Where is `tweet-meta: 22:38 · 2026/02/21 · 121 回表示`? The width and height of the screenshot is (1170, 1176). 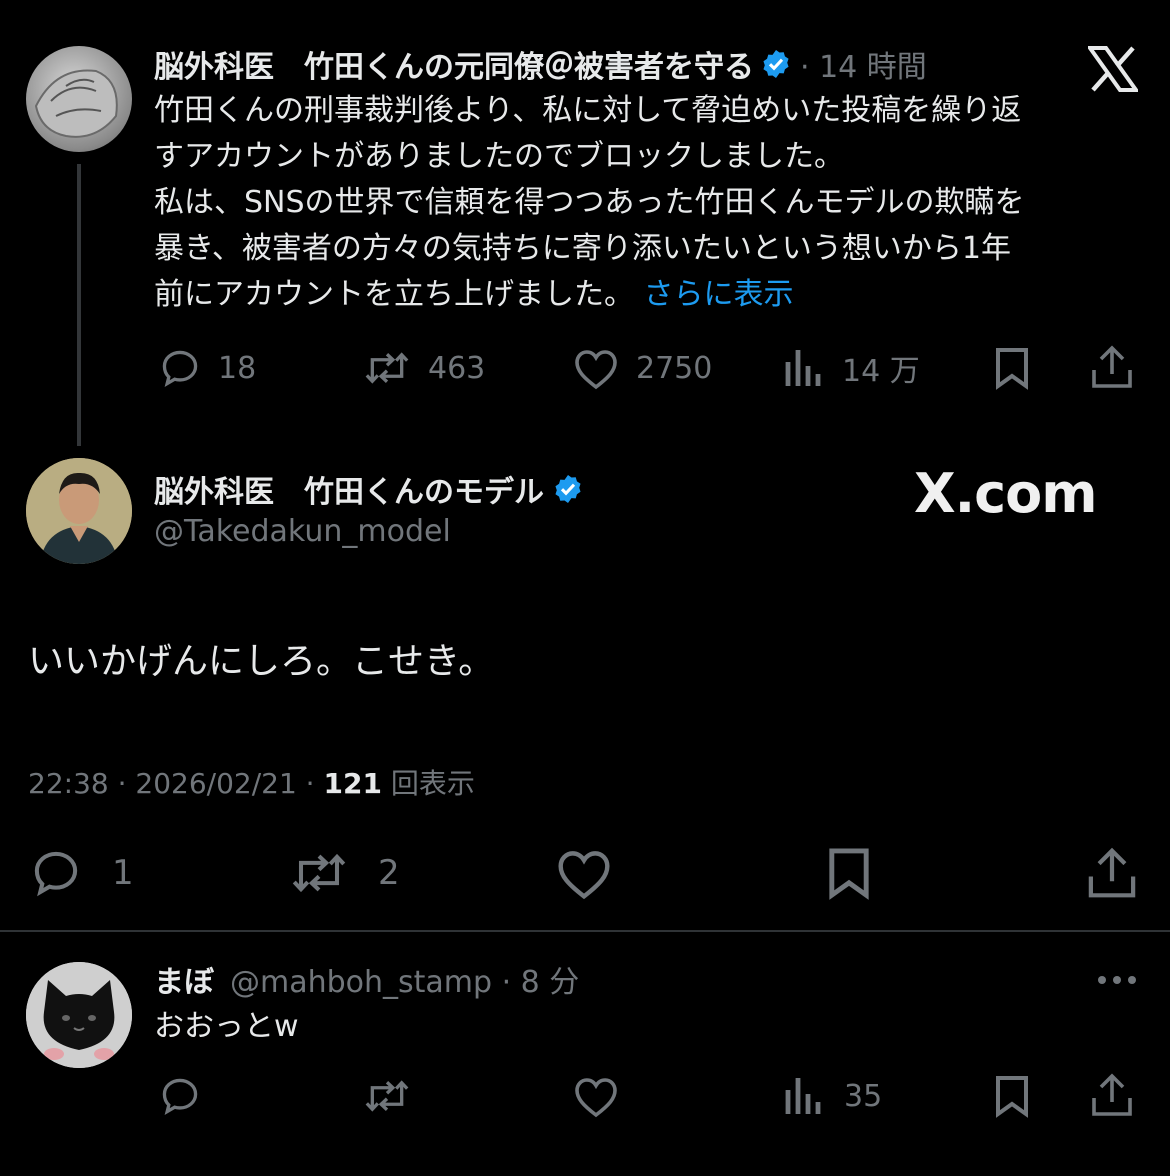
tweet-meta: 22:38 · 2026/02/21 · 121 回表示 is located at coordinates (251, 782).